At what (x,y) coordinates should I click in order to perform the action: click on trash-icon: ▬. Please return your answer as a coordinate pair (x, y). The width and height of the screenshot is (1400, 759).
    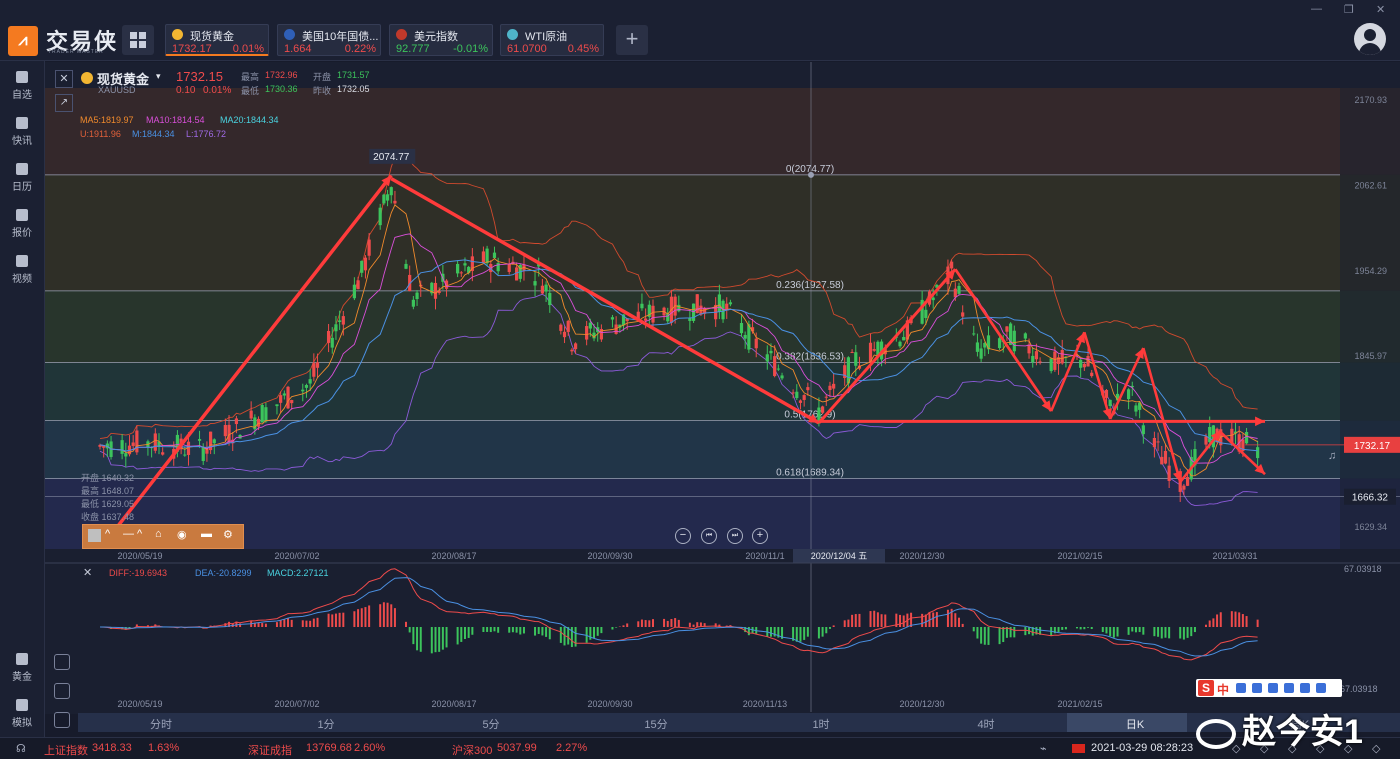
    Looking at the image, I should click on (206, 534).